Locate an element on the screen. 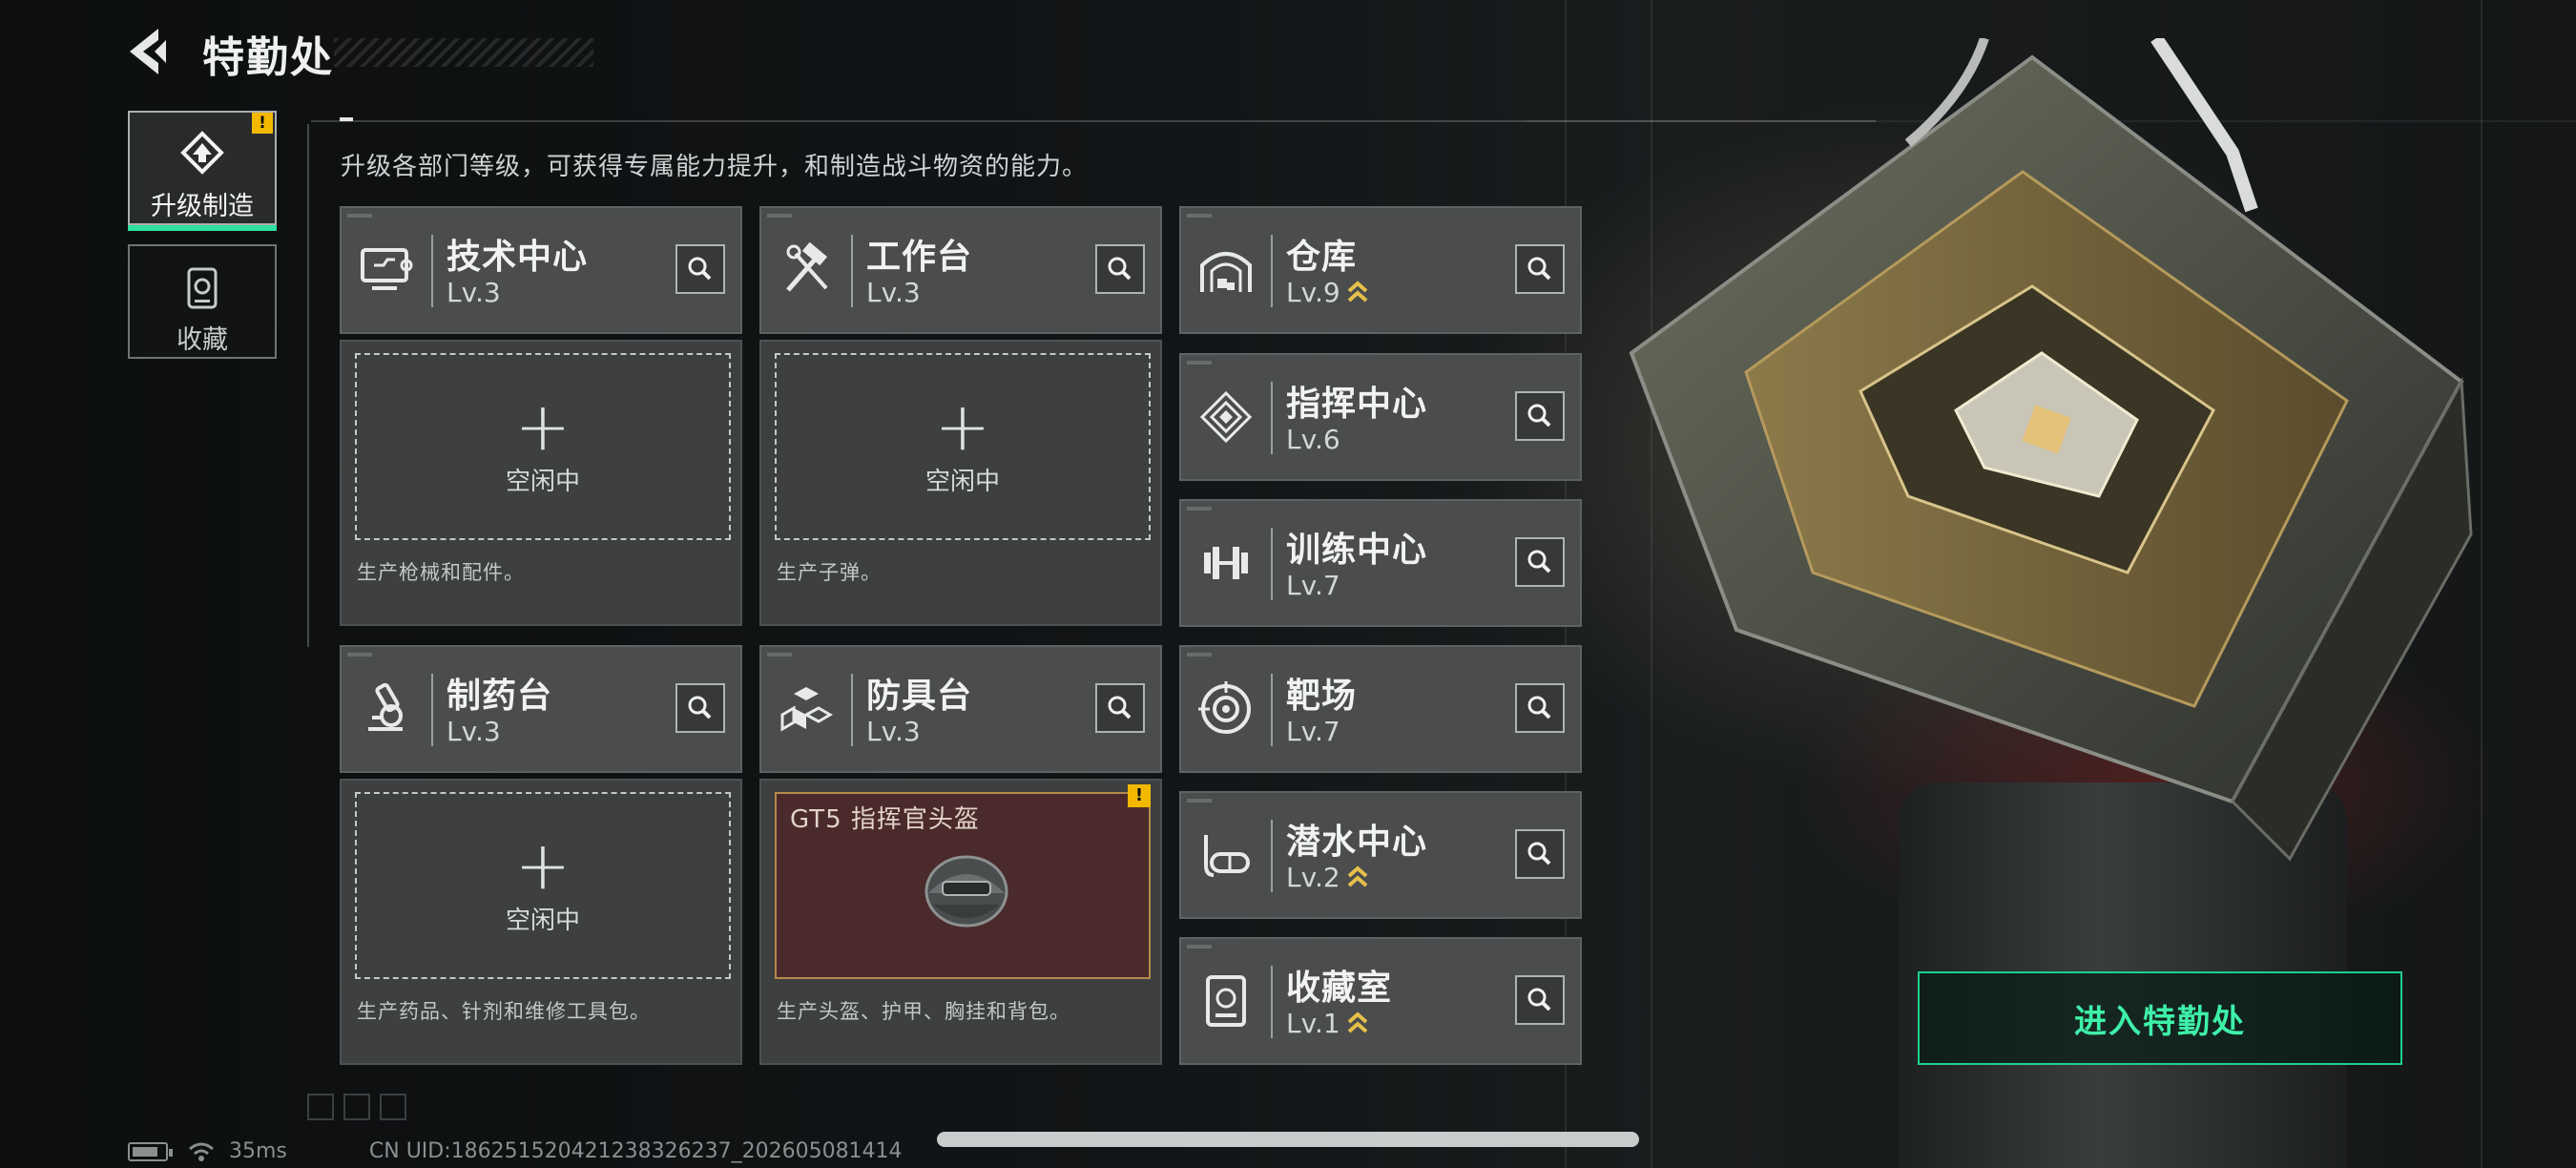 Image resolution: width=2576 pixels, height=1168 pixels. collection-room-icon is located at coordinates (1226, 1001).